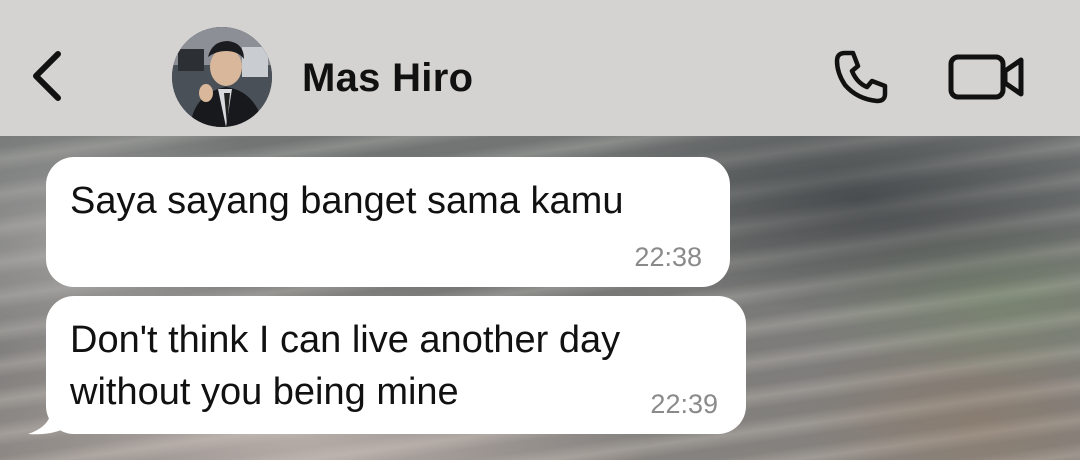 The image size is (1080, 460). What do you see at coordinates (347, 201) in the screenshot?
I see `message-text: Saya sayang banget sama kamu` at bounding box center [347, 201].